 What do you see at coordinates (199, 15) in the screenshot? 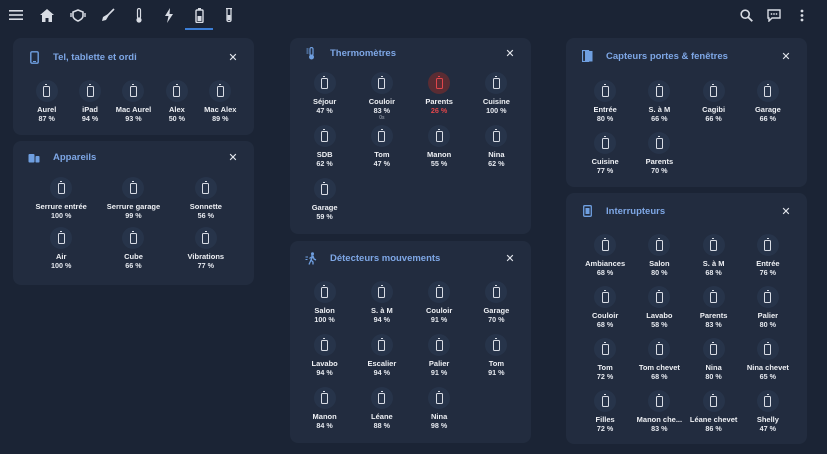
I see `battery-icon` at bounding box center [199, 15].